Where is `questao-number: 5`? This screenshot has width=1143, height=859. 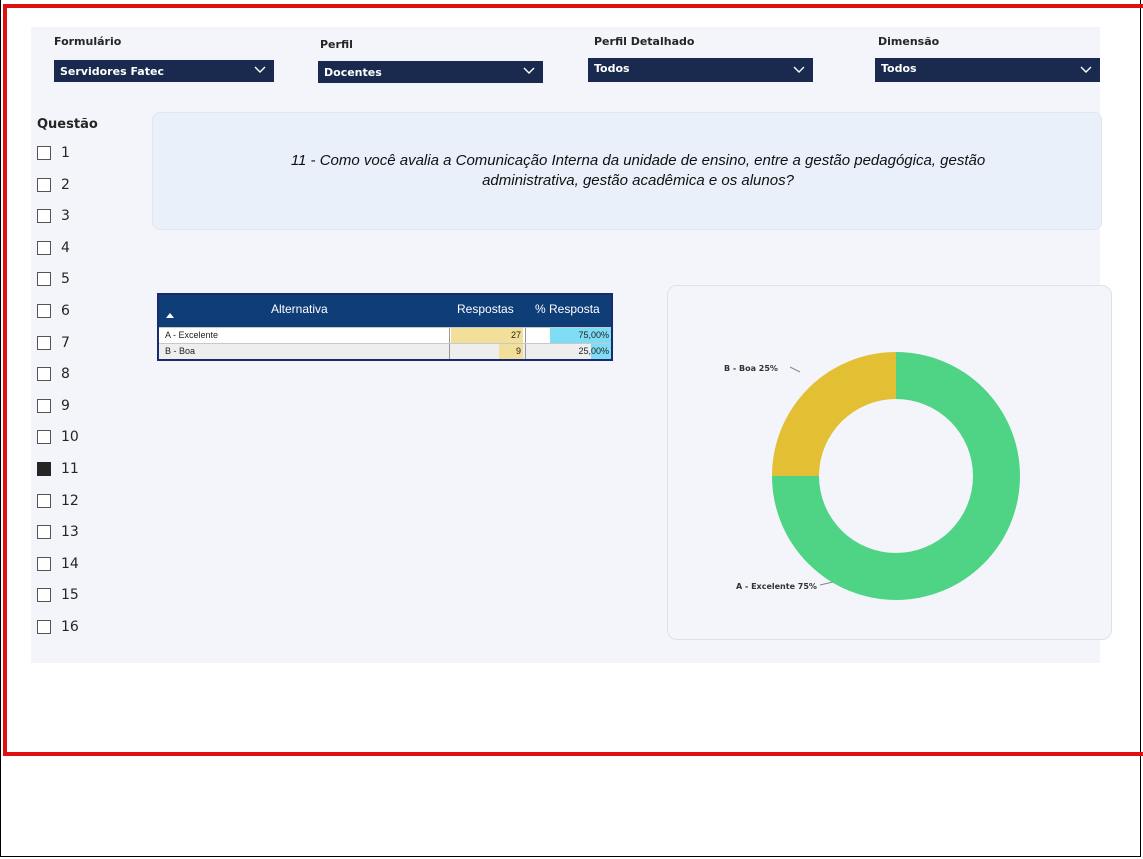
questao-number: 5 is located at coordinates (65, 279).